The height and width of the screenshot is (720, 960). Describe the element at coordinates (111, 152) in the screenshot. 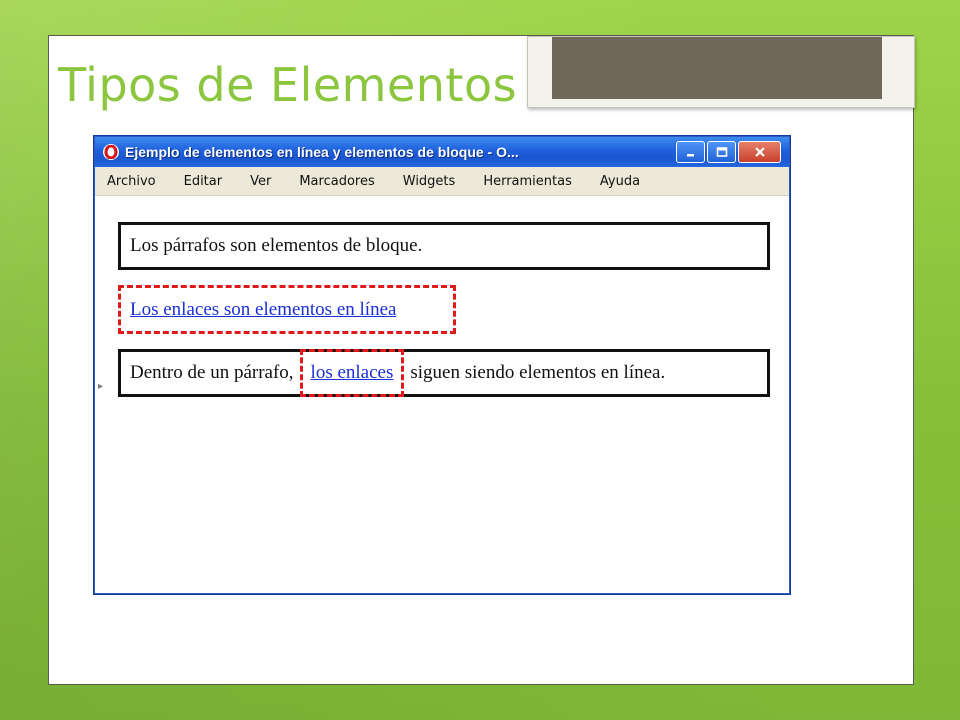

I see `opera-logo-icon` at that location.